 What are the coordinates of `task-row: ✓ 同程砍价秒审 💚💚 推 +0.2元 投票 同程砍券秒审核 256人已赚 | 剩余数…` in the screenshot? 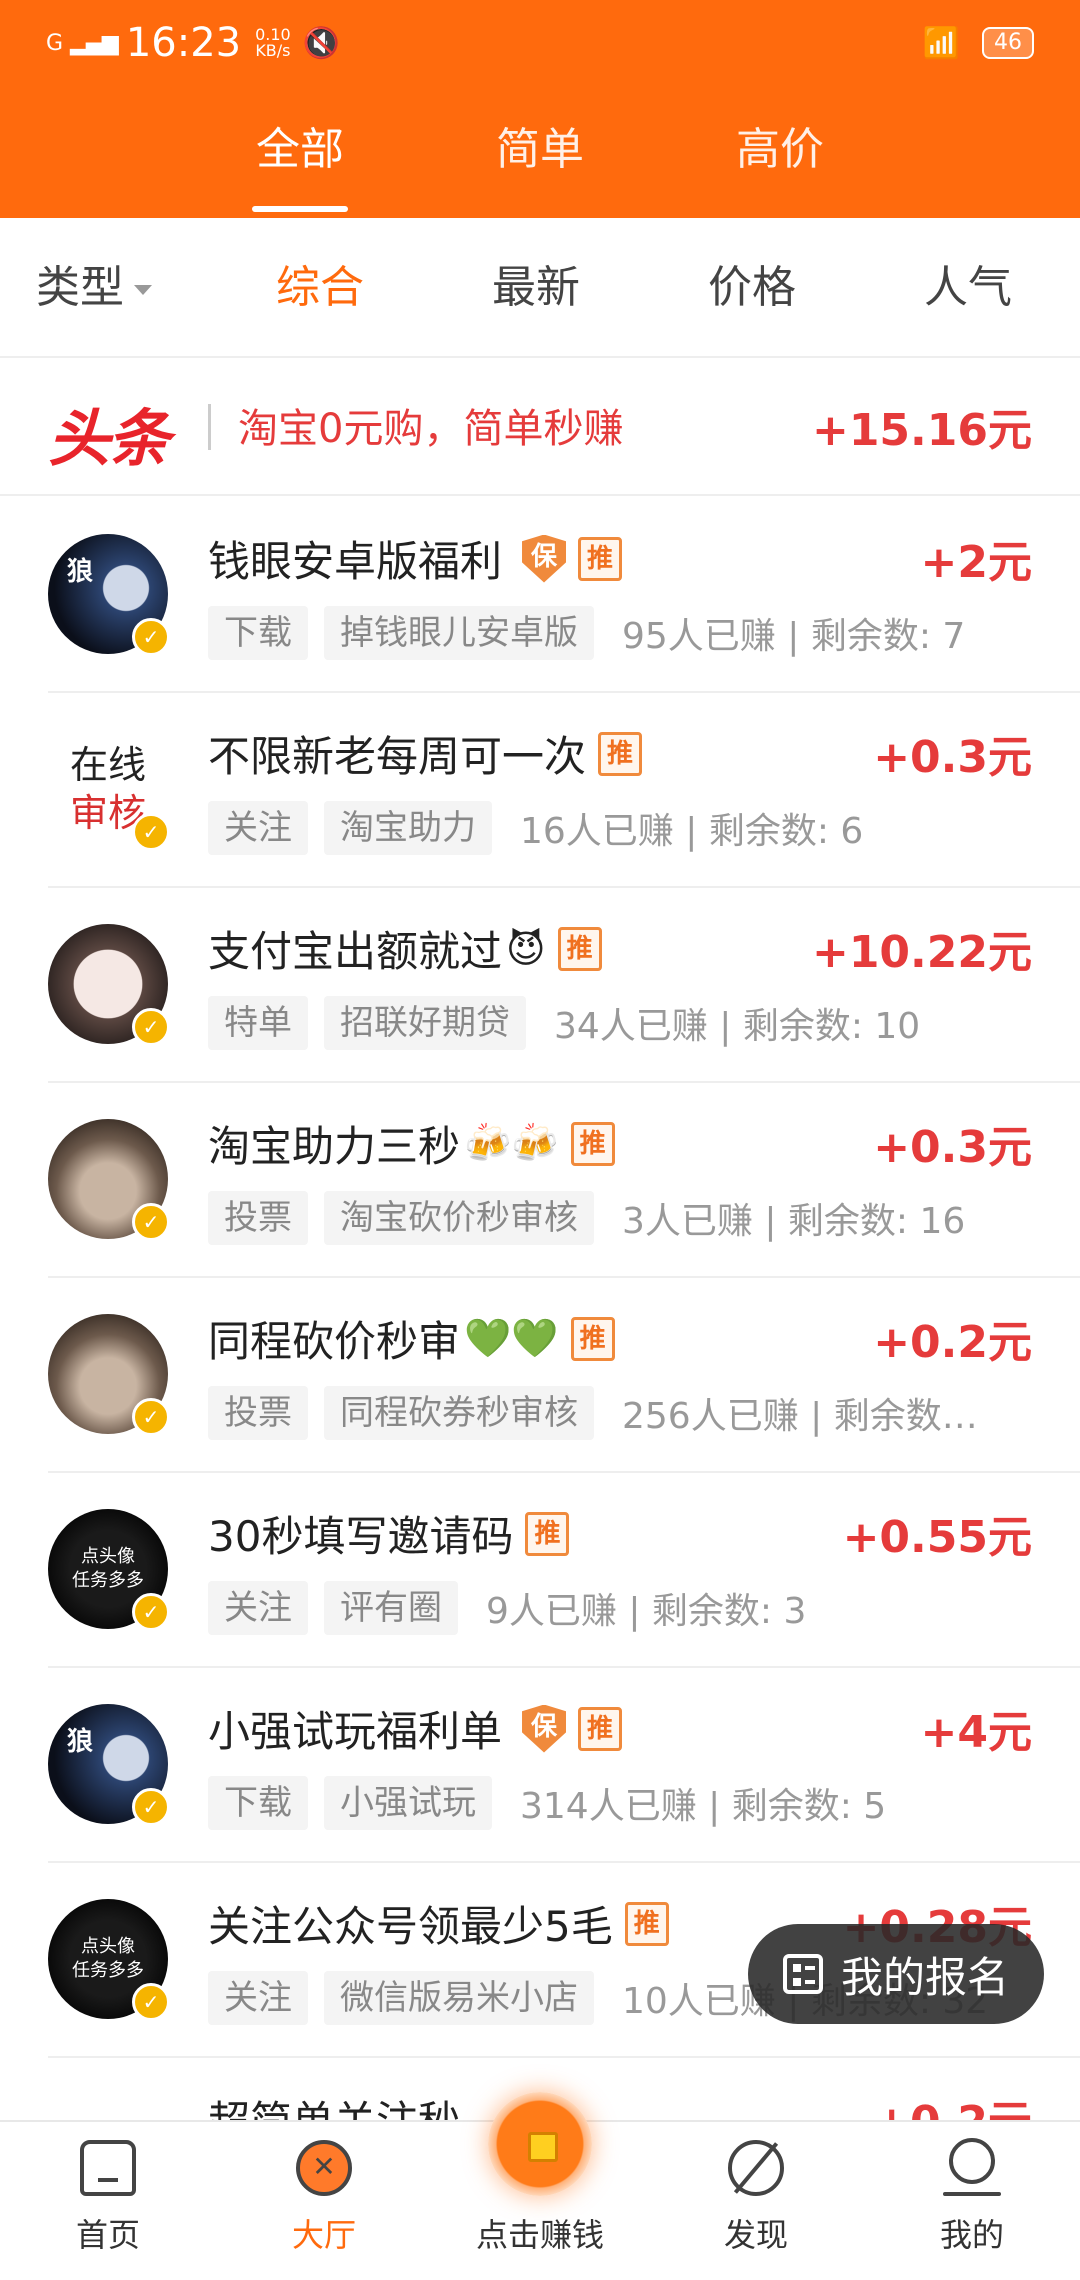 It's located at (540, 1375).